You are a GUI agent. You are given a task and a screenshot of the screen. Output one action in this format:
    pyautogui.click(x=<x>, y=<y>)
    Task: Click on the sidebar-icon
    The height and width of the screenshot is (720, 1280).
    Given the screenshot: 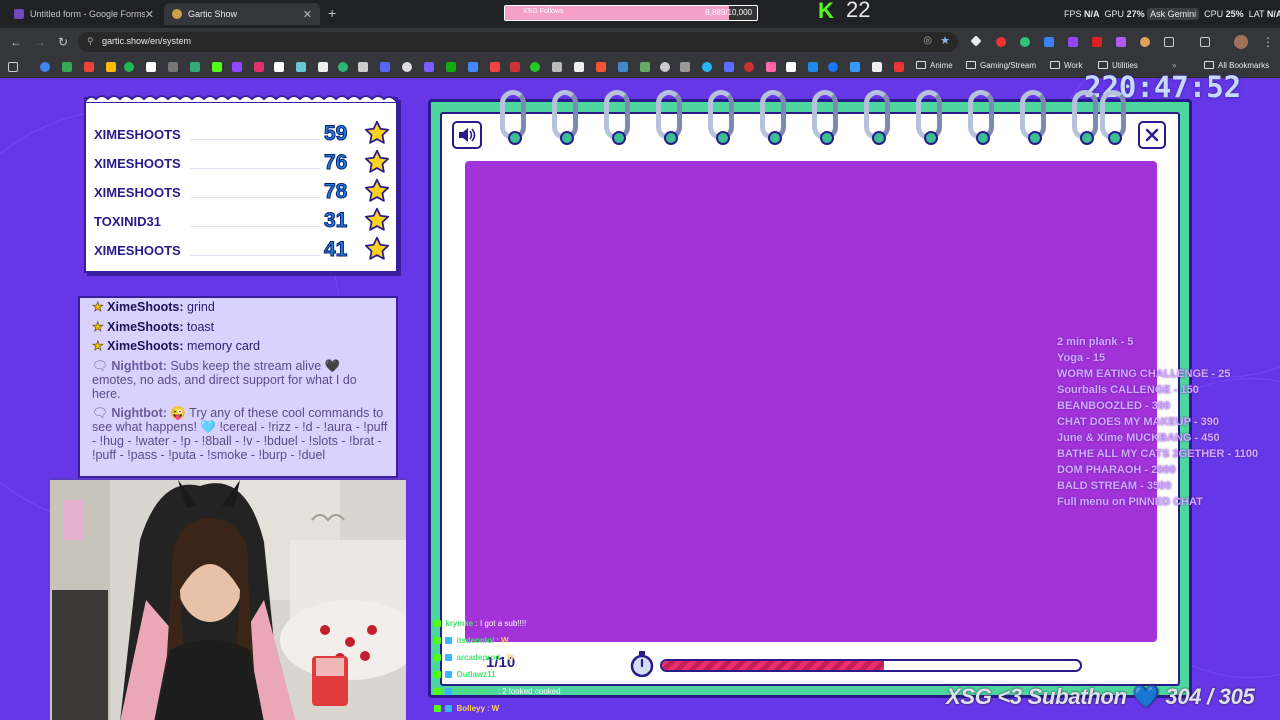 What is the action you would take?
    pyautogui.click(x=1205, y=42)
    